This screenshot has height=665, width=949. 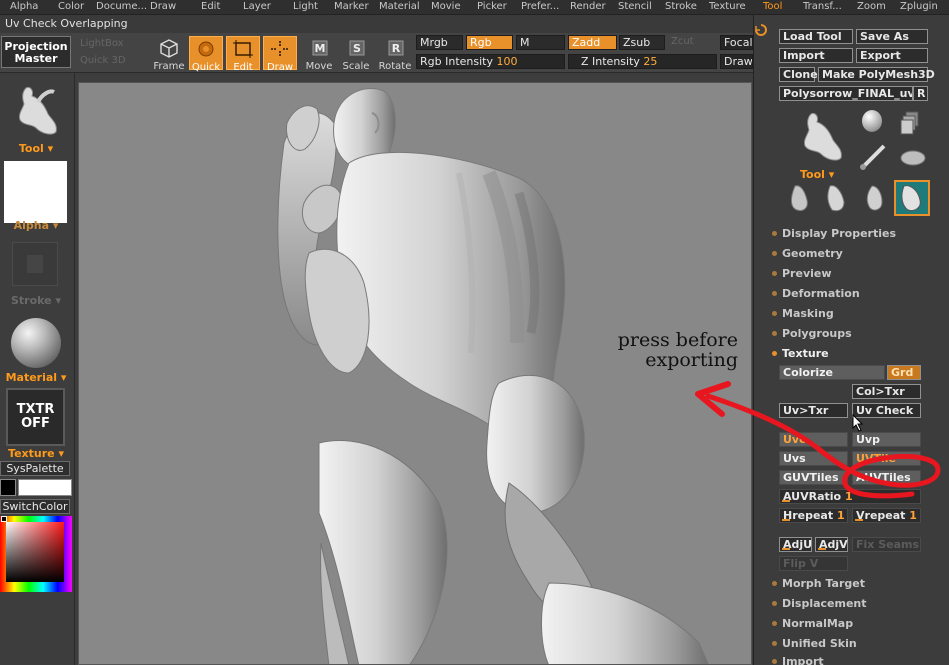 I want to click on figure-thumb-1-icon, so click(x=800, y=198).